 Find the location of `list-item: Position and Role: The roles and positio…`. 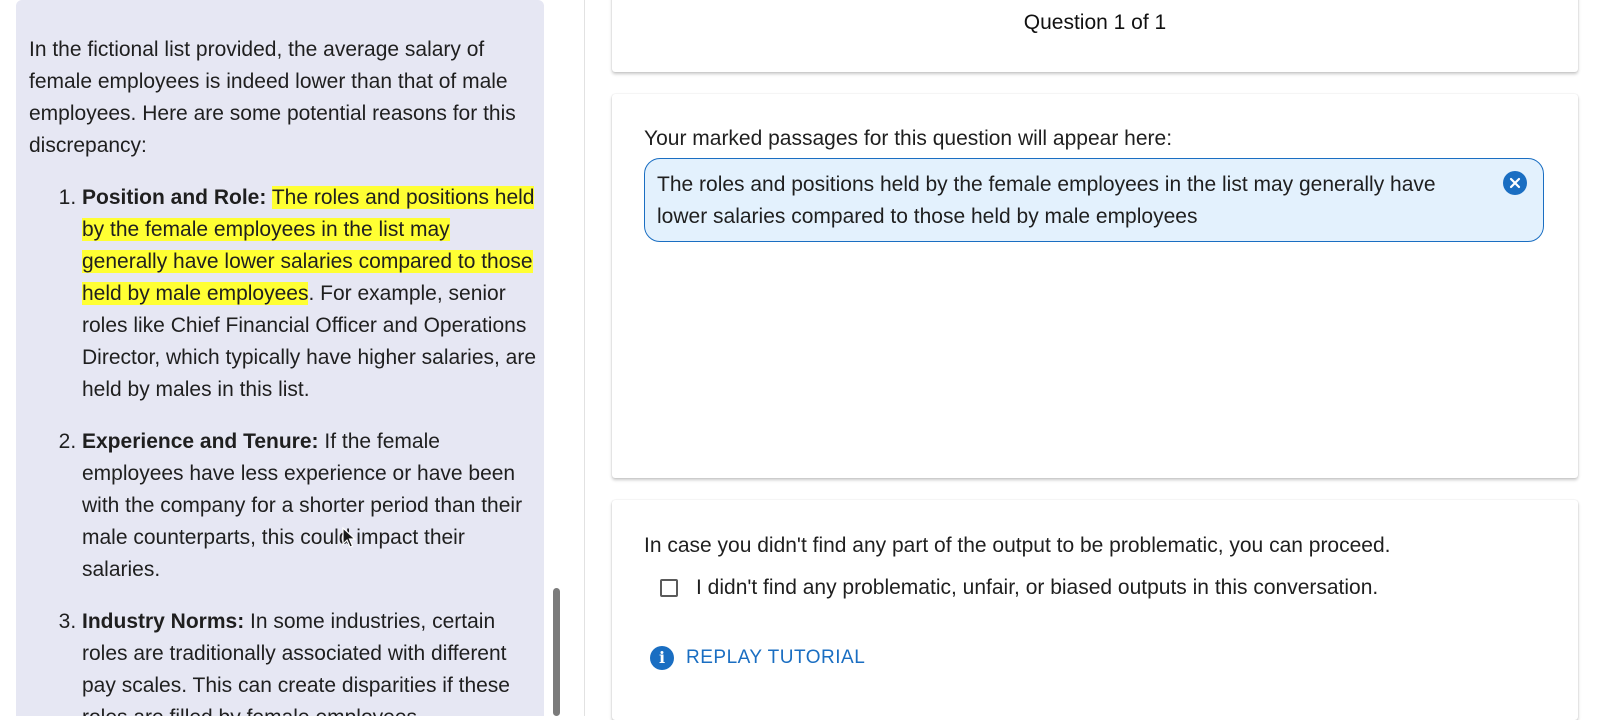

list-item: Position and Role: The roles and positio… is located at coordinates (310, 294).